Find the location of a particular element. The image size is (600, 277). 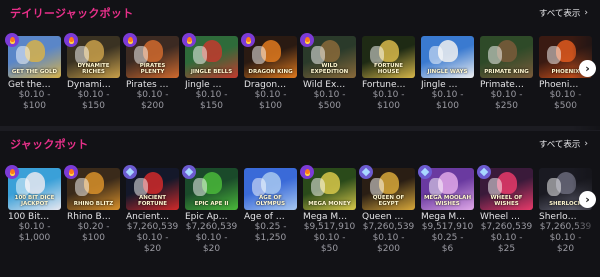

bet-line-1: $0.20 - is located at coordinates (93, 227).